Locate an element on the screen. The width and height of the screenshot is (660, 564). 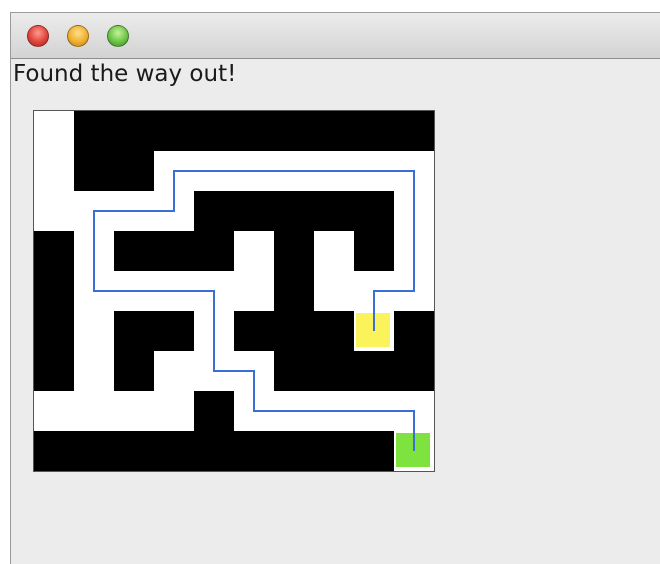
zoom-button is located at coordinates (118, 36).